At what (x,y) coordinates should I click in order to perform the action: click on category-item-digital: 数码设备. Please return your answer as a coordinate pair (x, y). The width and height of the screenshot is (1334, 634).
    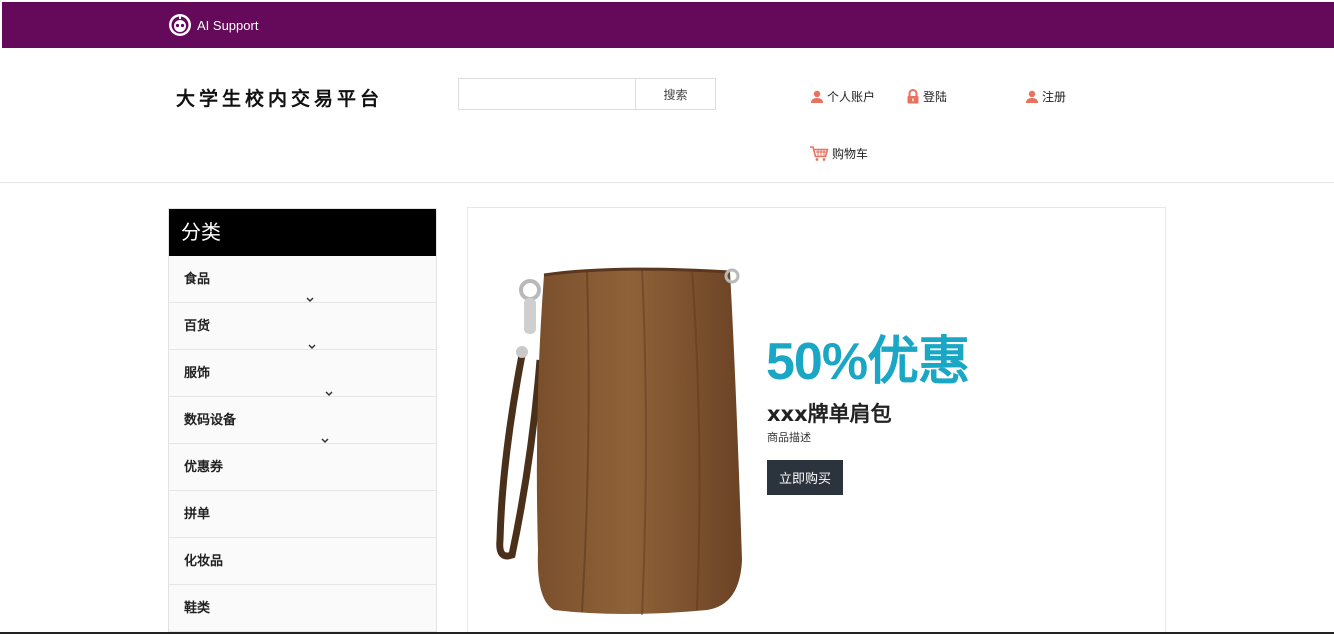
    Looking at the image, I should click on (302, 420).